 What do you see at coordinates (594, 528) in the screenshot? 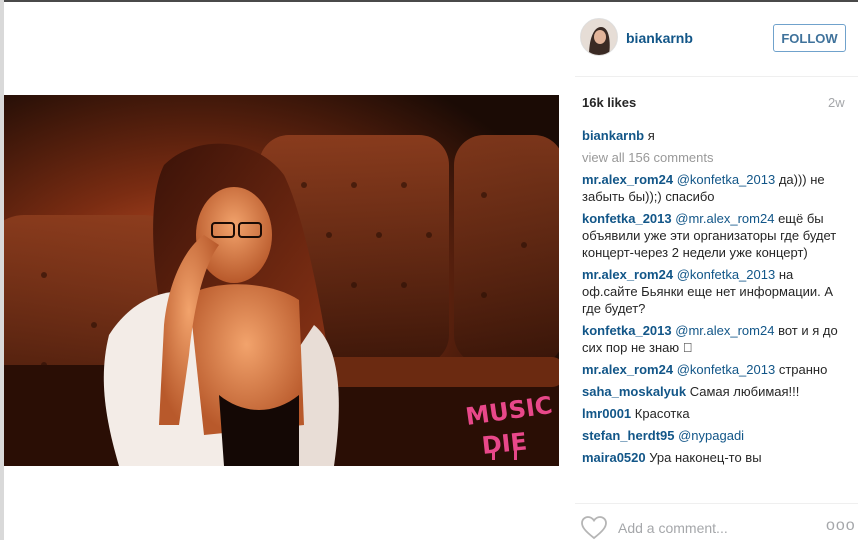
I see `heart-icon` at bounding box center [594, 528].